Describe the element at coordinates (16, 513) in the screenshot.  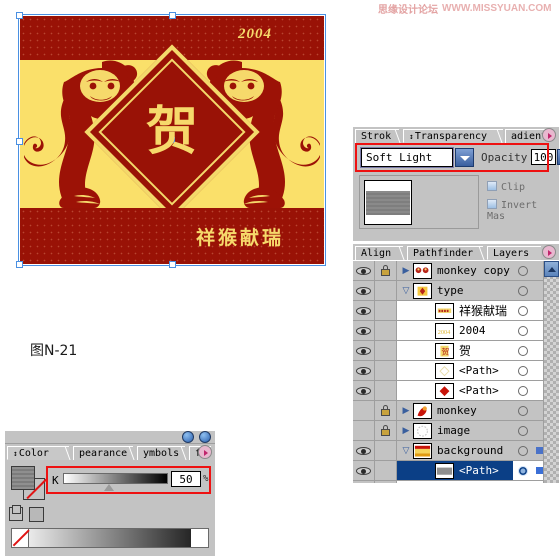
I see `gradient-mesh-icon` at that location.